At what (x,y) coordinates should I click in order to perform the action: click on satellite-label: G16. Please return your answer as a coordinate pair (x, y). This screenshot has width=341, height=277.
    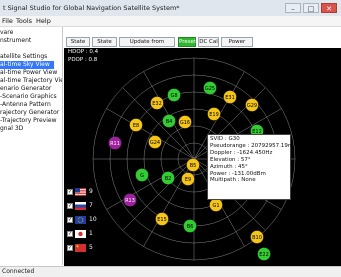
    Looking at the image, I should click on (185, 123).